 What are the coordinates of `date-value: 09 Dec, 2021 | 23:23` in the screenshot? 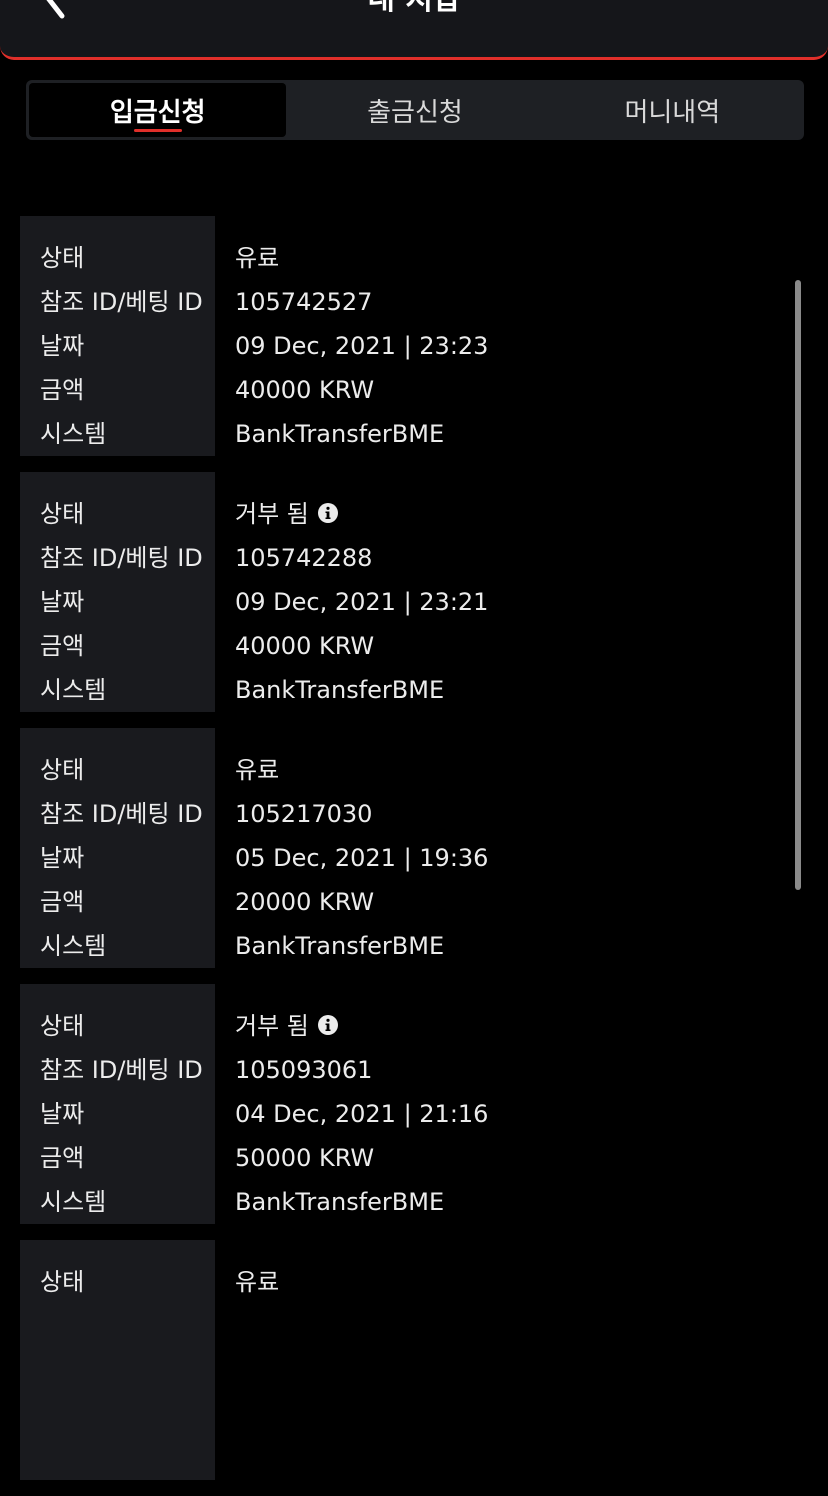 It's located at (362, 346).